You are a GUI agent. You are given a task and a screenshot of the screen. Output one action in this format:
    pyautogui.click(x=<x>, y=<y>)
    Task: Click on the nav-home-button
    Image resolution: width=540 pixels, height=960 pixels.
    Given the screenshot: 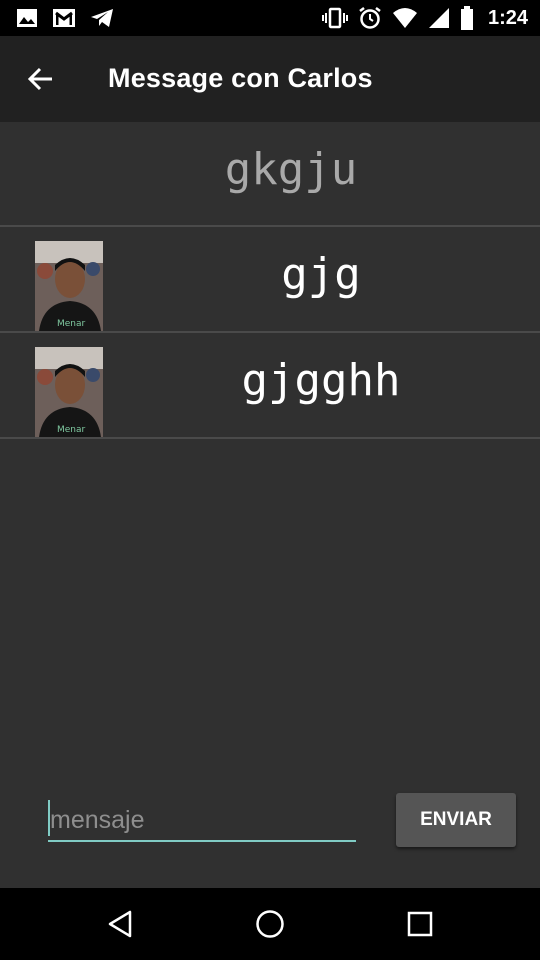 What is the action you would take?
    pyautogui.click(x=270, y=924)
    